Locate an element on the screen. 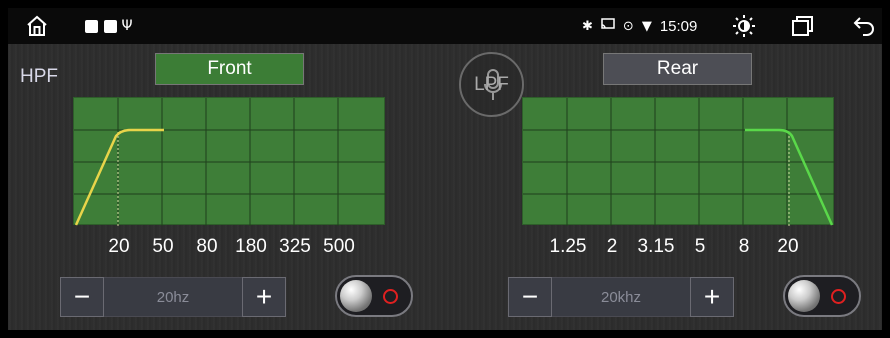  rear-frequency-value: 20khz is located at coordinates (621, 297).